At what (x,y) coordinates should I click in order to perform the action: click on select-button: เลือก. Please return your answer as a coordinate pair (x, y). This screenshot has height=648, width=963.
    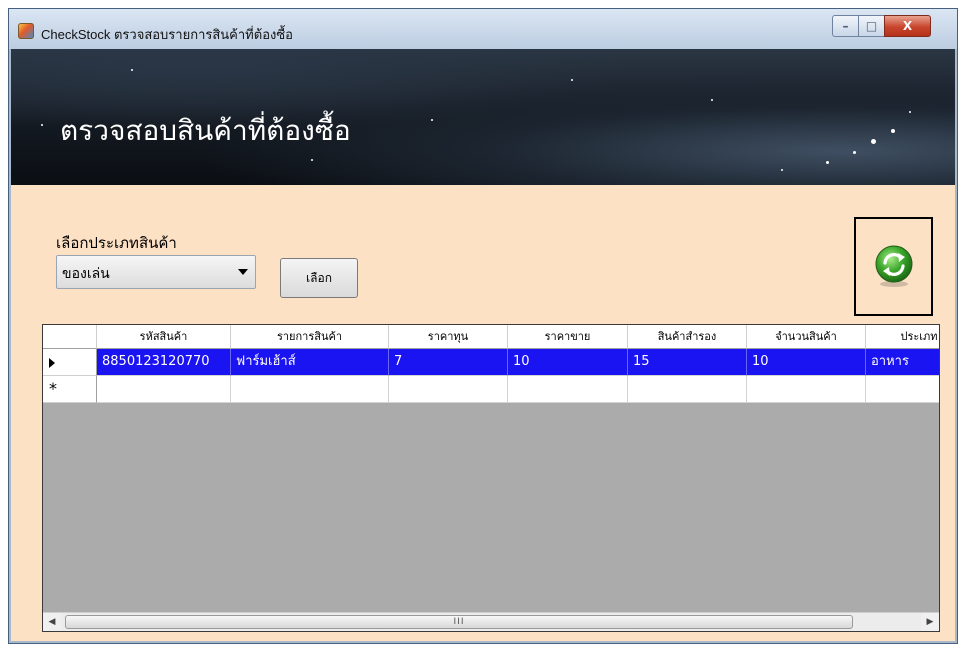
    Looking at the image, I should click on (319, 278).